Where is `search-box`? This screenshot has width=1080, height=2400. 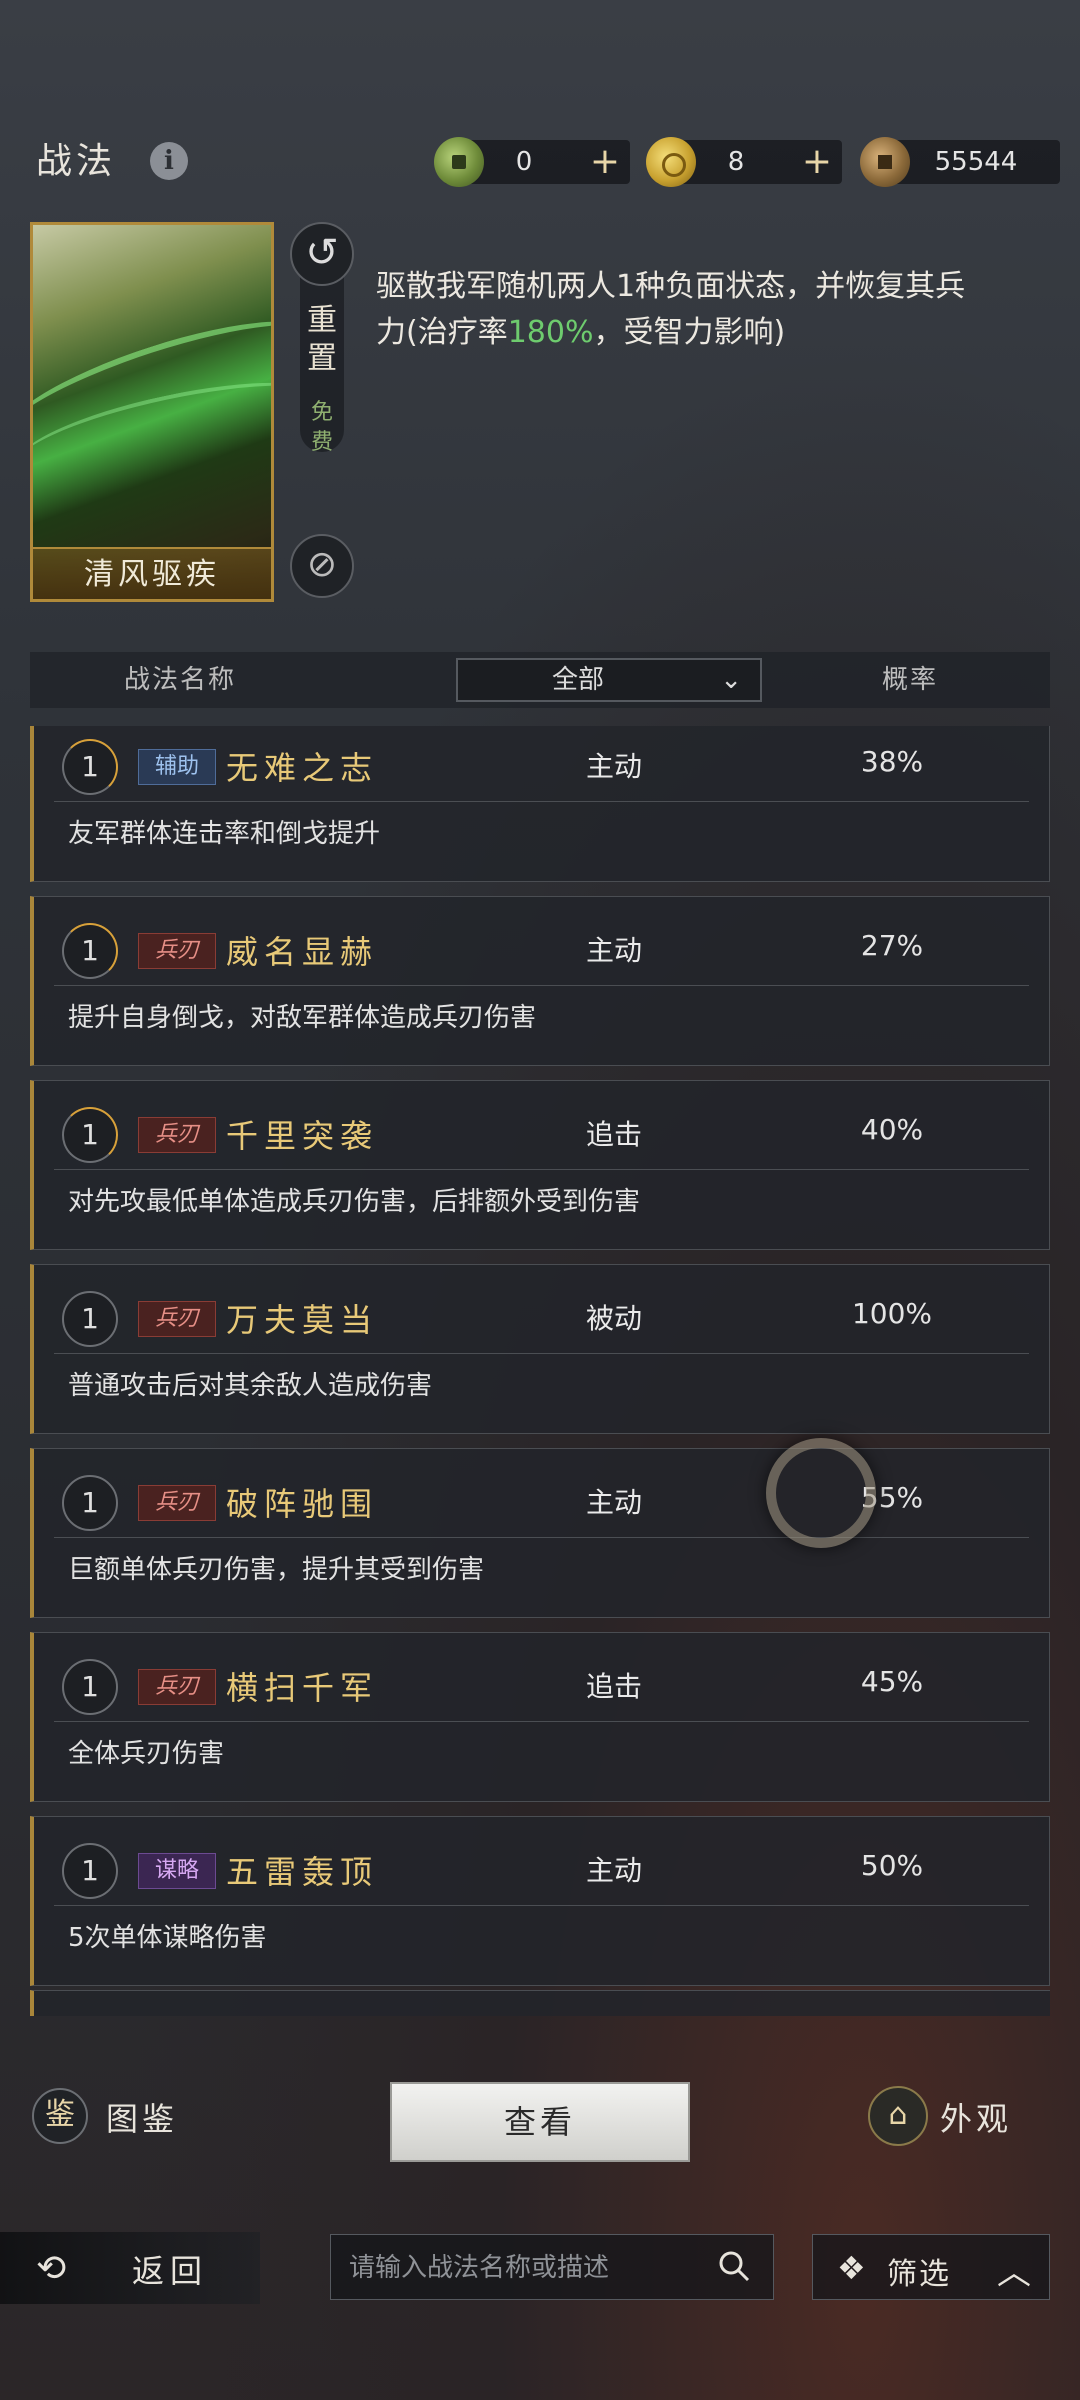 search-box is located at coordinates (552, 2267).